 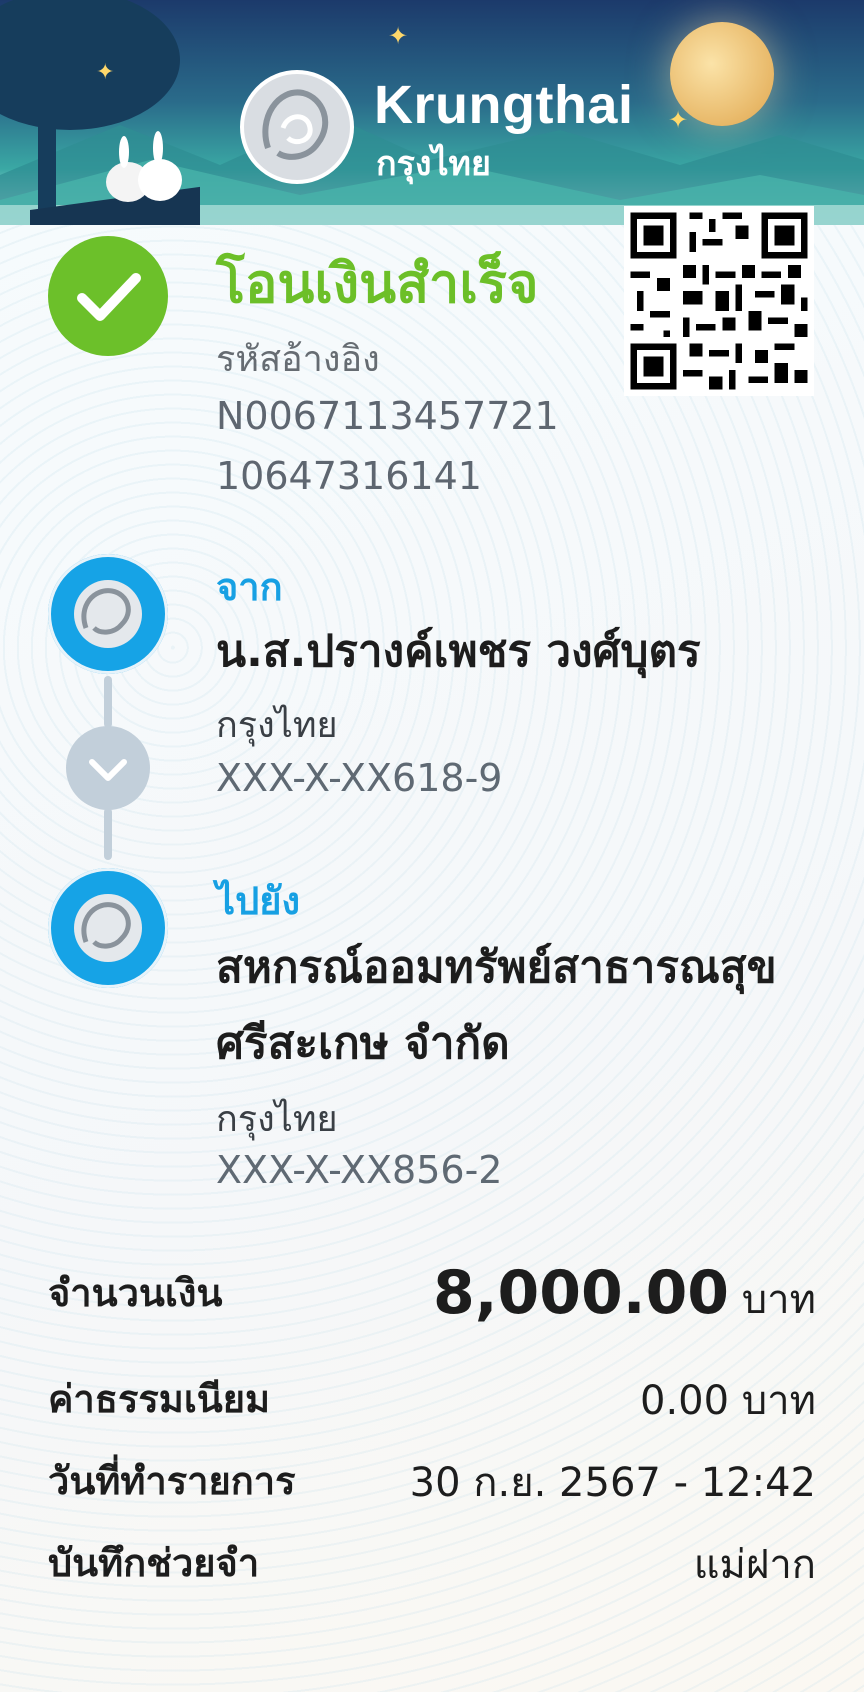 What do you see at coordinates (359, 1170) in the screenshot?
I see `receiver-account: XXX-X-XX856-2` at bounding box center [359, 1170].